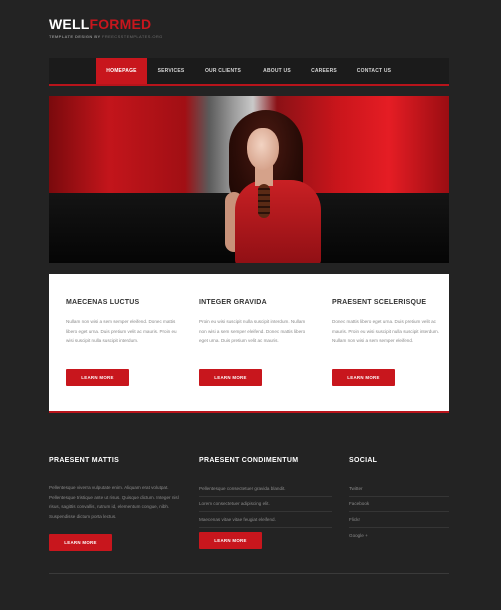 The height and width of the screenshot is (610, 501). Describe the element at coordinates (399, 489) in the screenshot. I see `social-link-twitter: Twitter` at that location.